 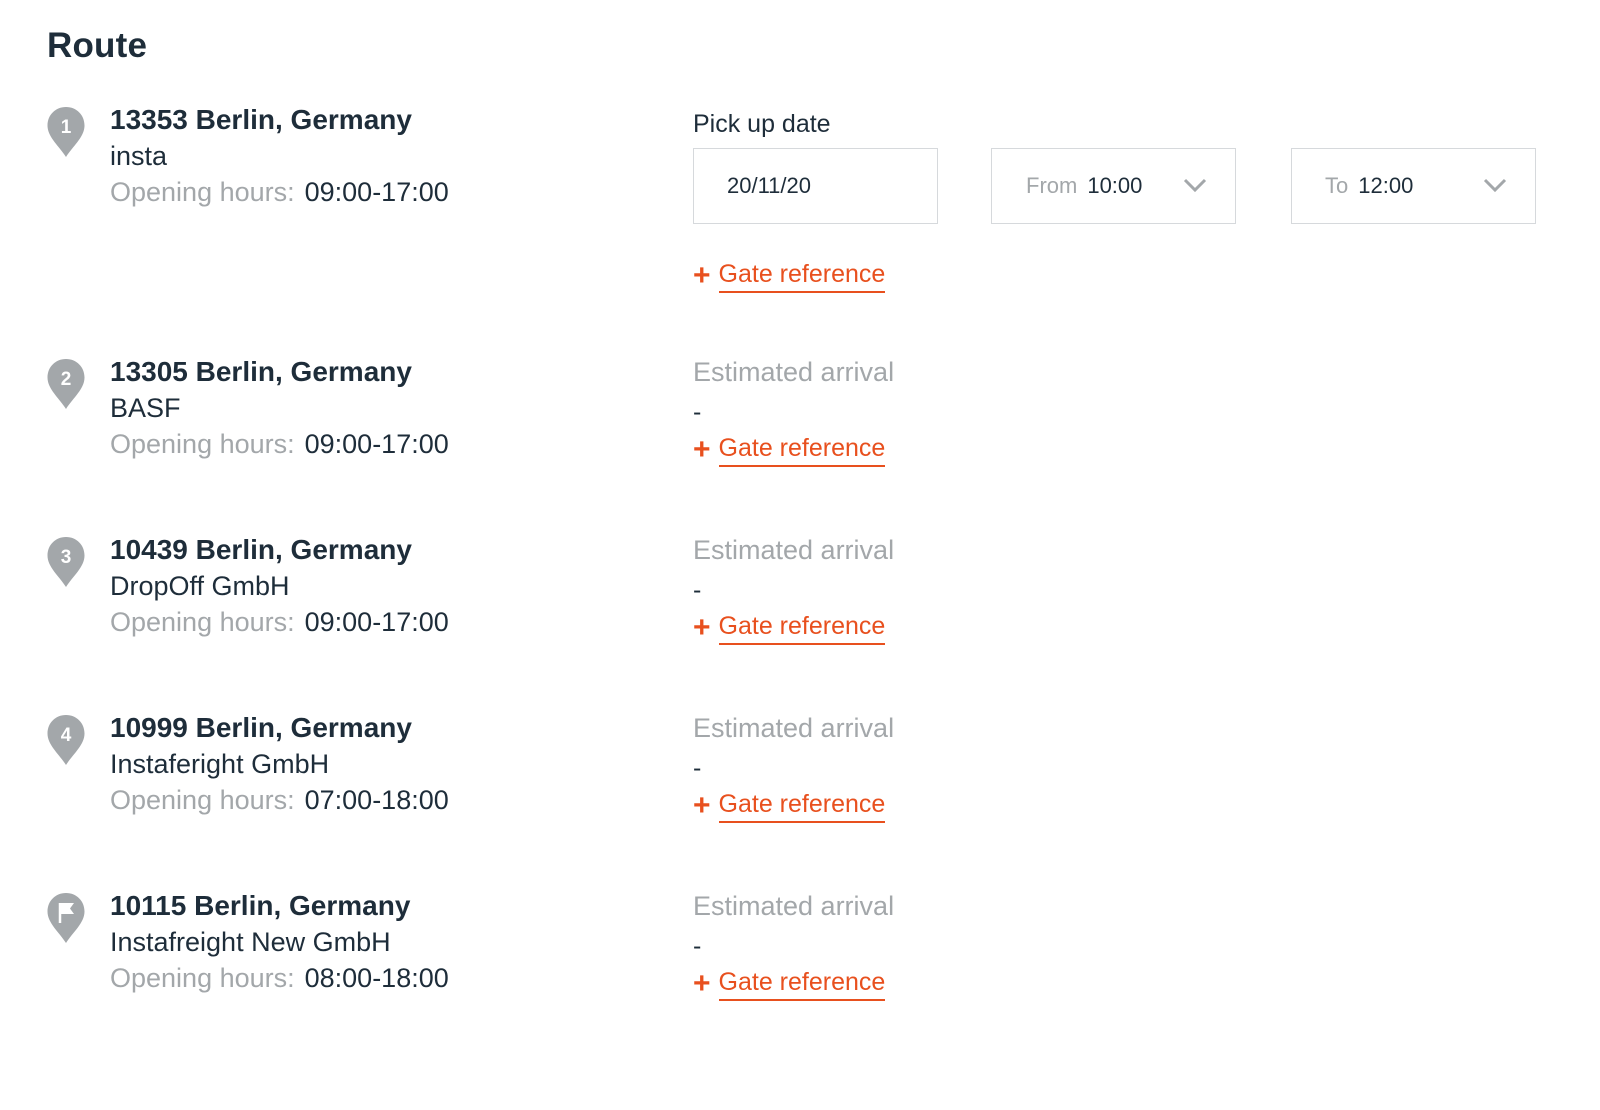 I want to click on stop-company: Instafreight New GmbH, so click(x=250, y=942).